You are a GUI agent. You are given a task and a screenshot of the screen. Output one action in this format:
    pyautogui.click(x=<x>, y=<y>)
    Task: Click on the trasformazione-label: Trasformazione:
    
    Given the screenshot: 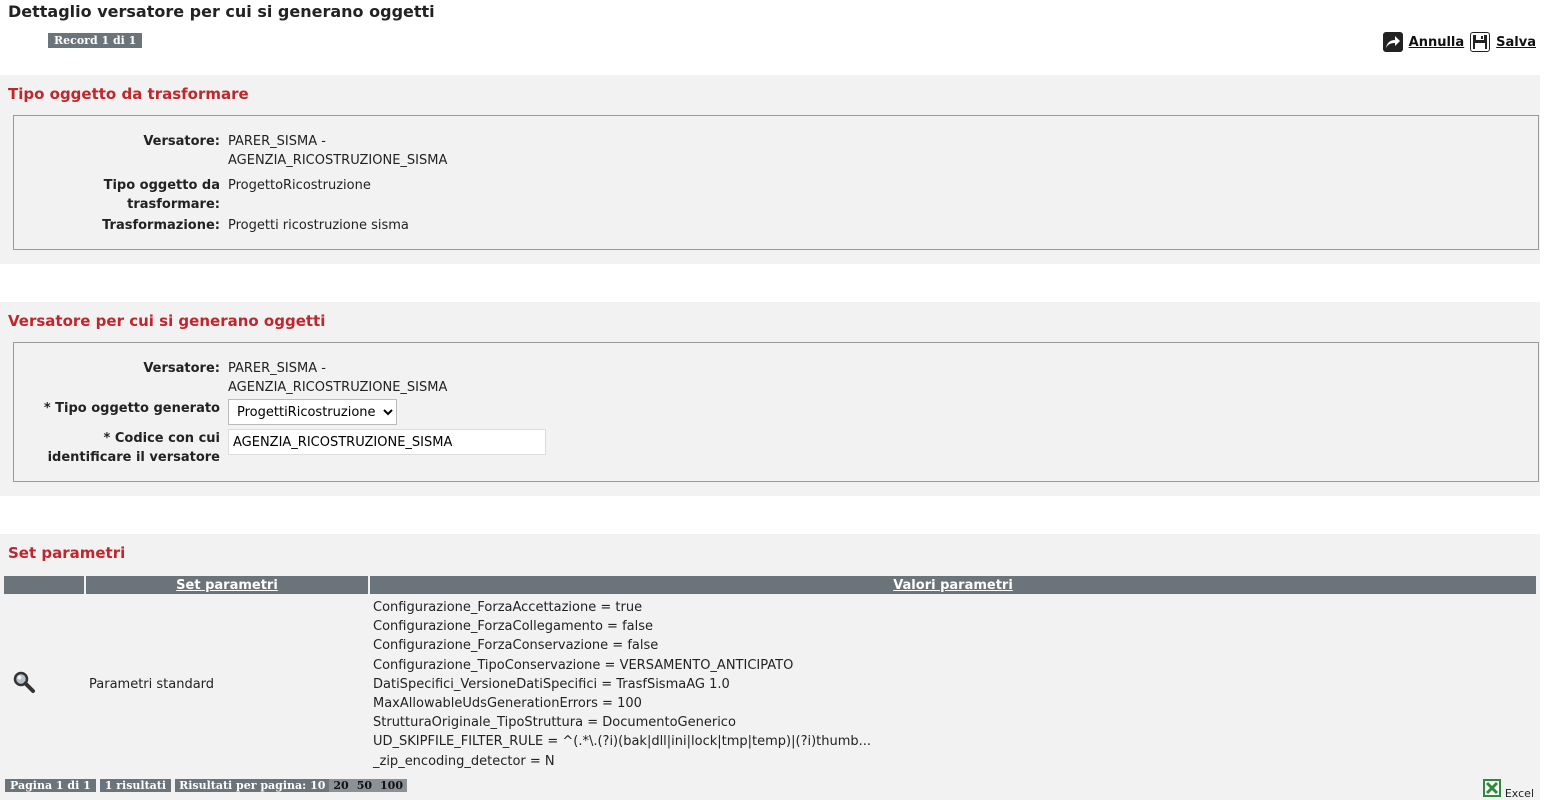 What is the action you would take?
    pyautogui.click(x=161, y=225)
    